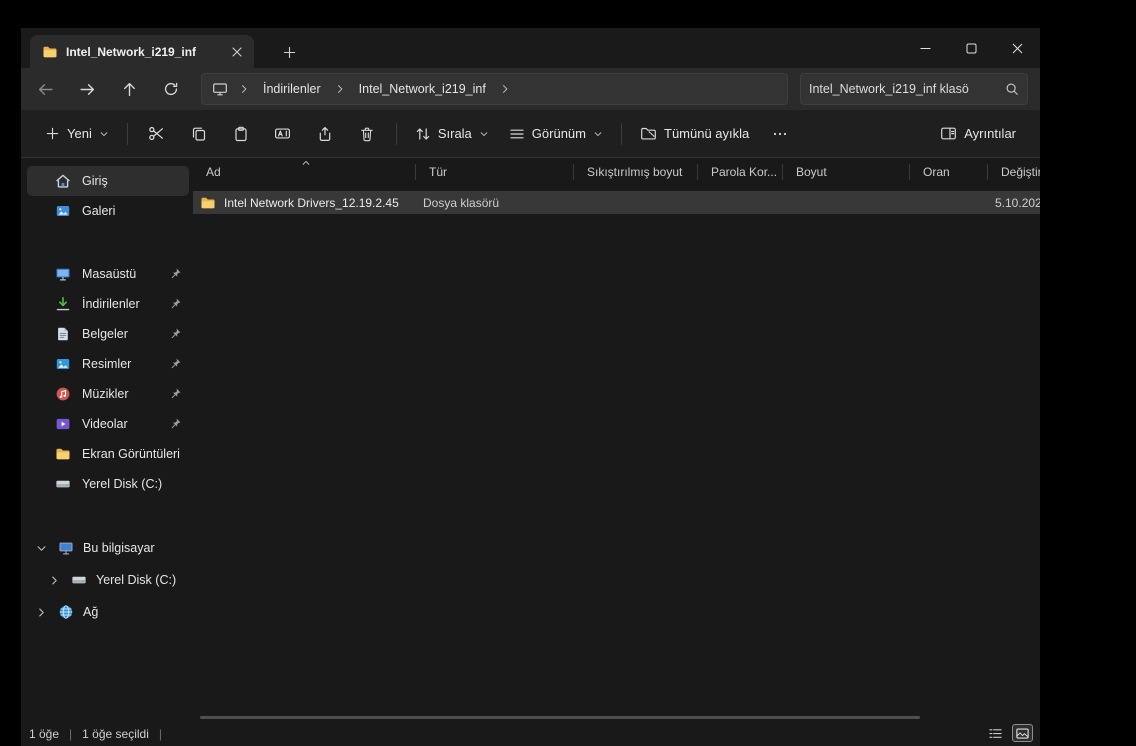  Describe the element at coordinates (87, 89) in the screenshot. I see `forward-button` at that location.